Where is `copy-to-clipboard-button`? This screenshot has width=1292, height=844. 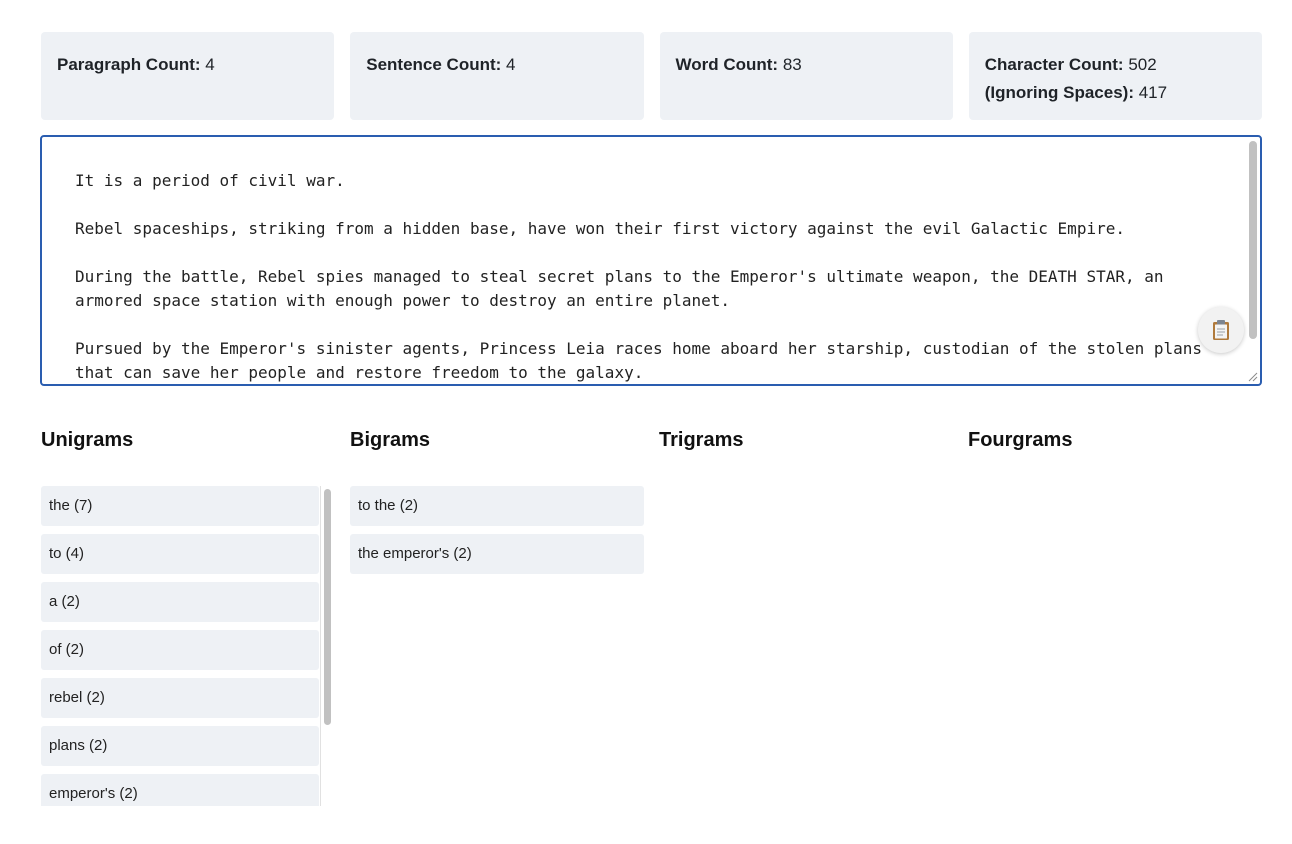
copy-to-clipboard-button is located at coordinates (1221, 330).